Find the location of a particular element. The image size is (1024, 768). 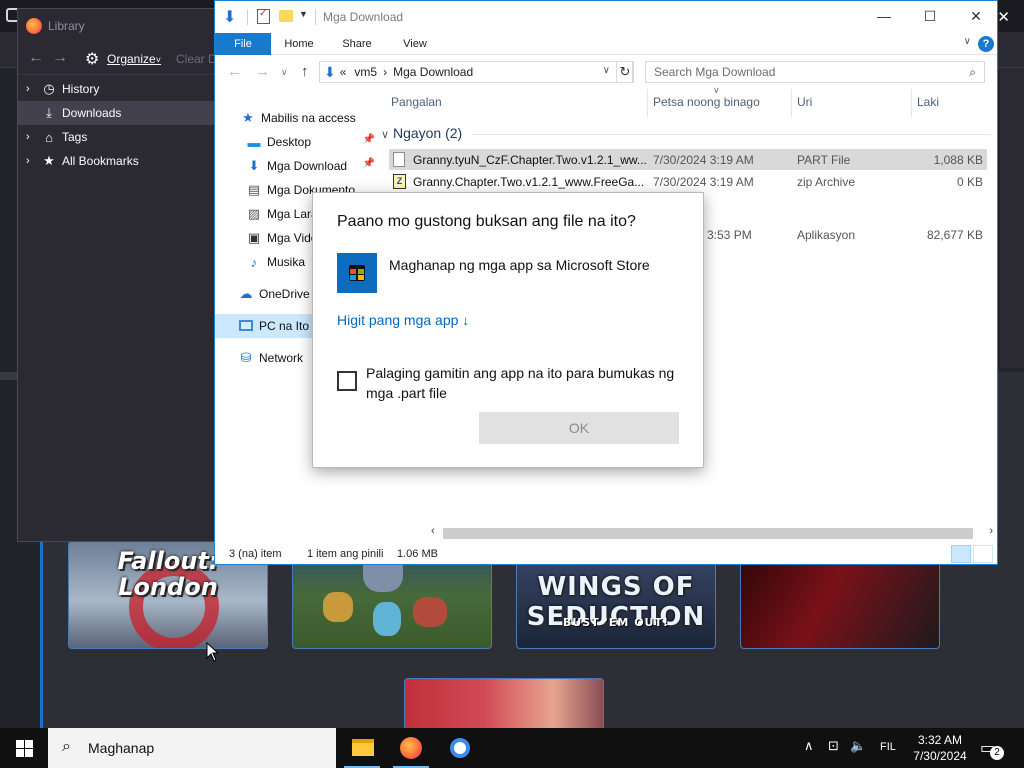

library-item-downloads: ⤓ Downloads is located at coordinates (117, 113).